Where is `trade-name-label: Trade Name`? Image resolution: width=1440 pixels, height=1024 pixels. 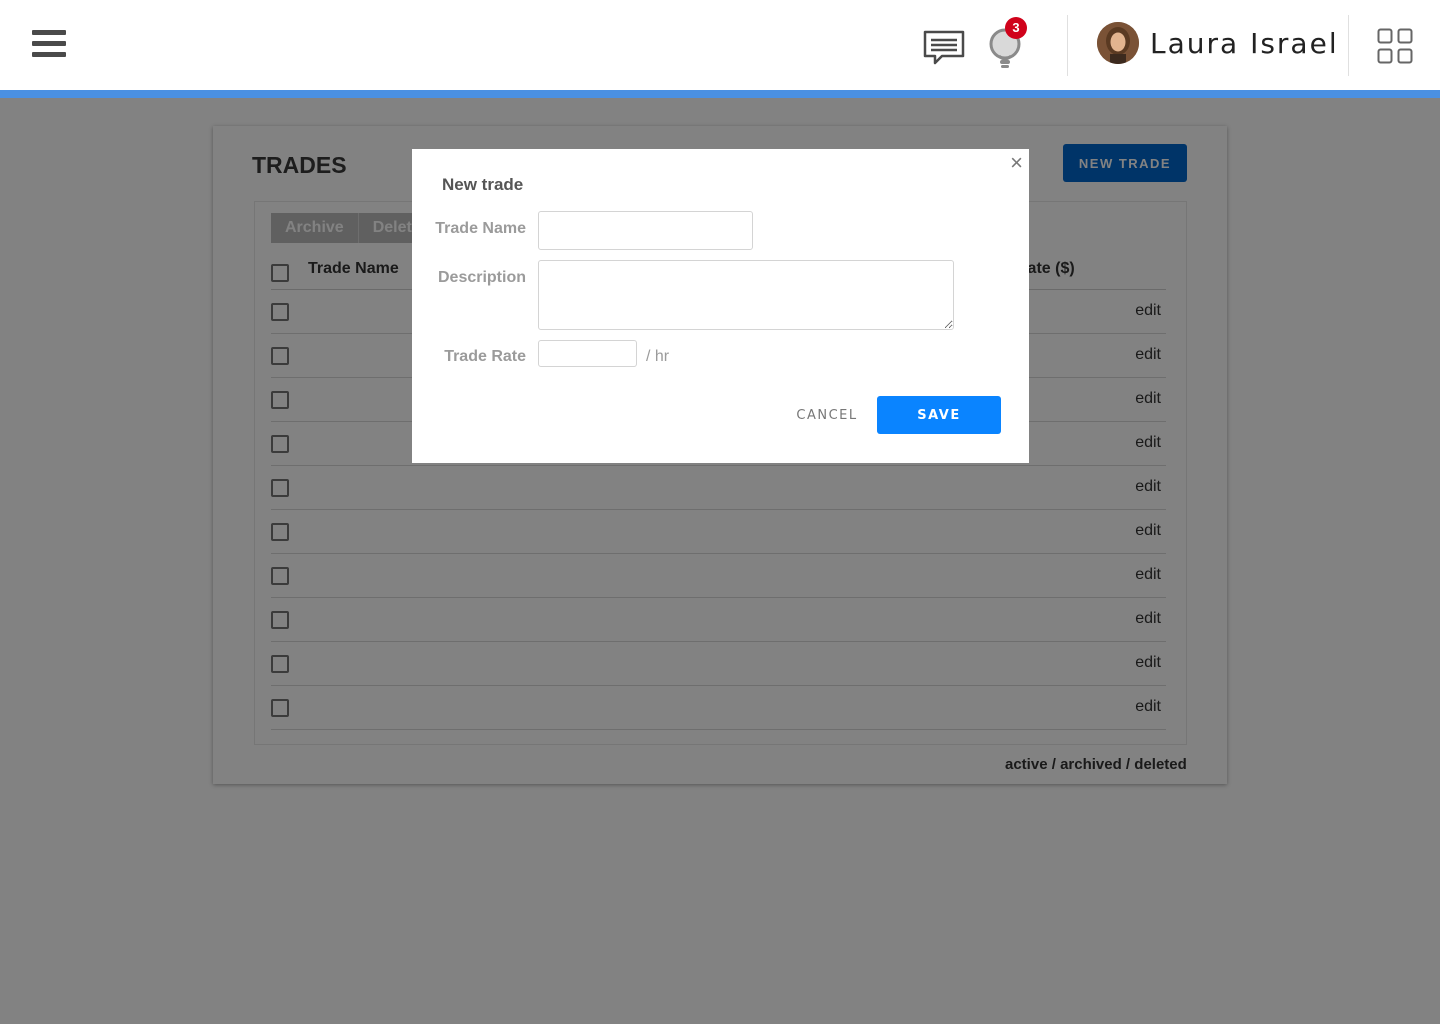
trade-name-label: Trade Name is located at coordinates (480, 228).